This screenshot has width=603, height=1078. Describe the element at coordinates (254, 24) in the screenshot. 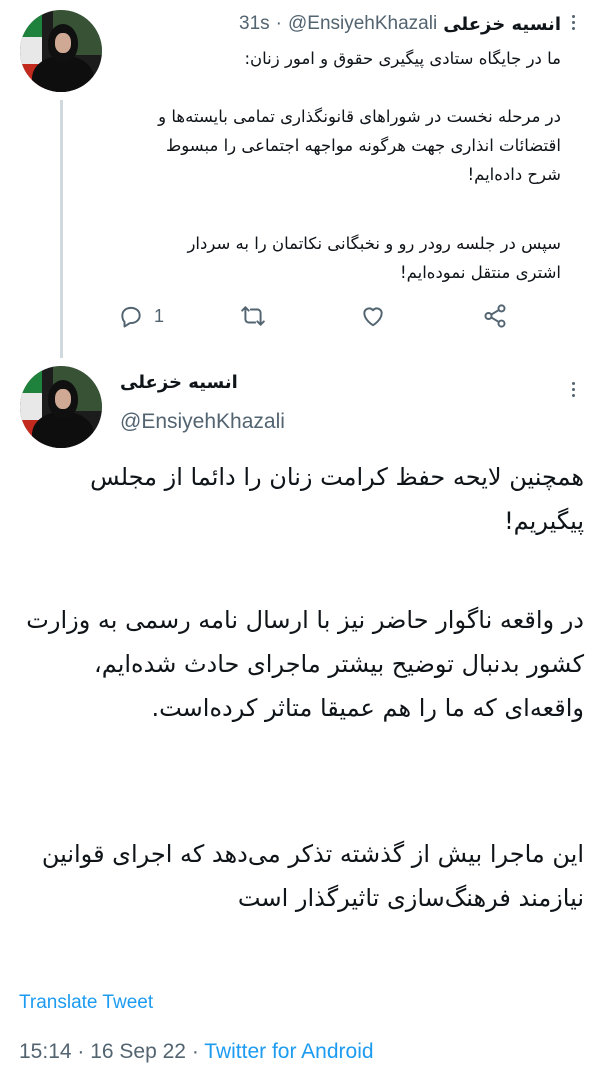

I see `tweet-timestamp: 31s` at that location.